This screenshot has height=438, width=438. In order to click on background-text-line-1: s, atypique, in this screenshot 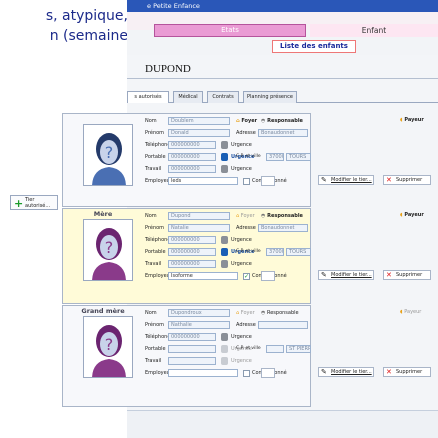, I will do `click(86, 16)`.